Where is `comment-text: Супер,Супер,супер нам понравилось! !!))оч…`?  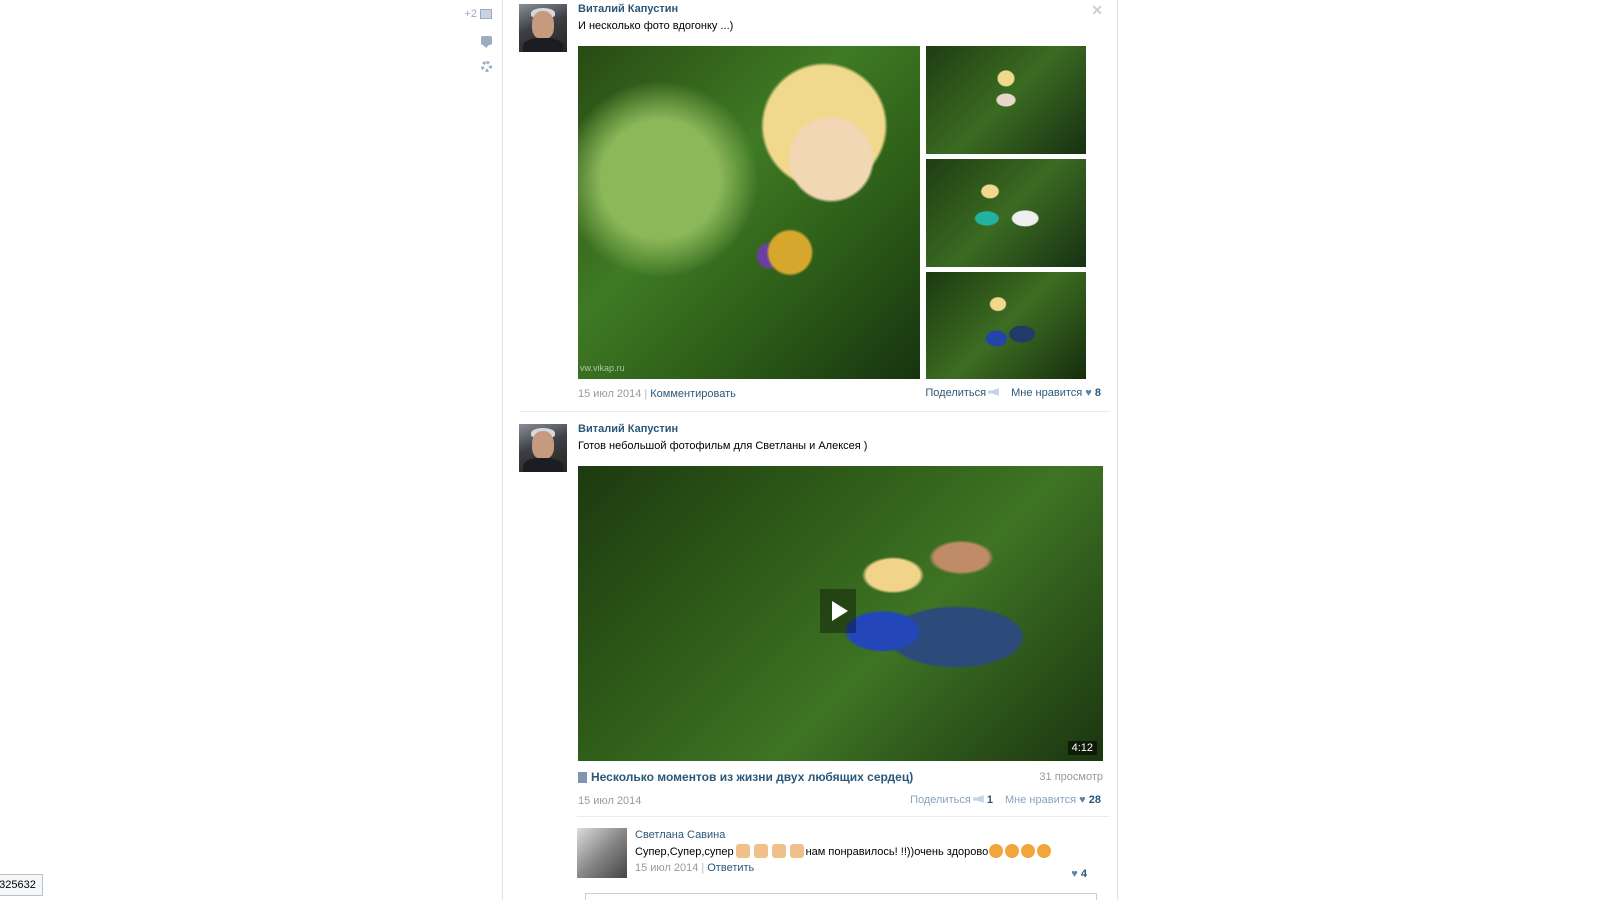 comment-text: Супер,Супер,супер нам понравилось! !!))оч… is located at coordinates (865, 852).